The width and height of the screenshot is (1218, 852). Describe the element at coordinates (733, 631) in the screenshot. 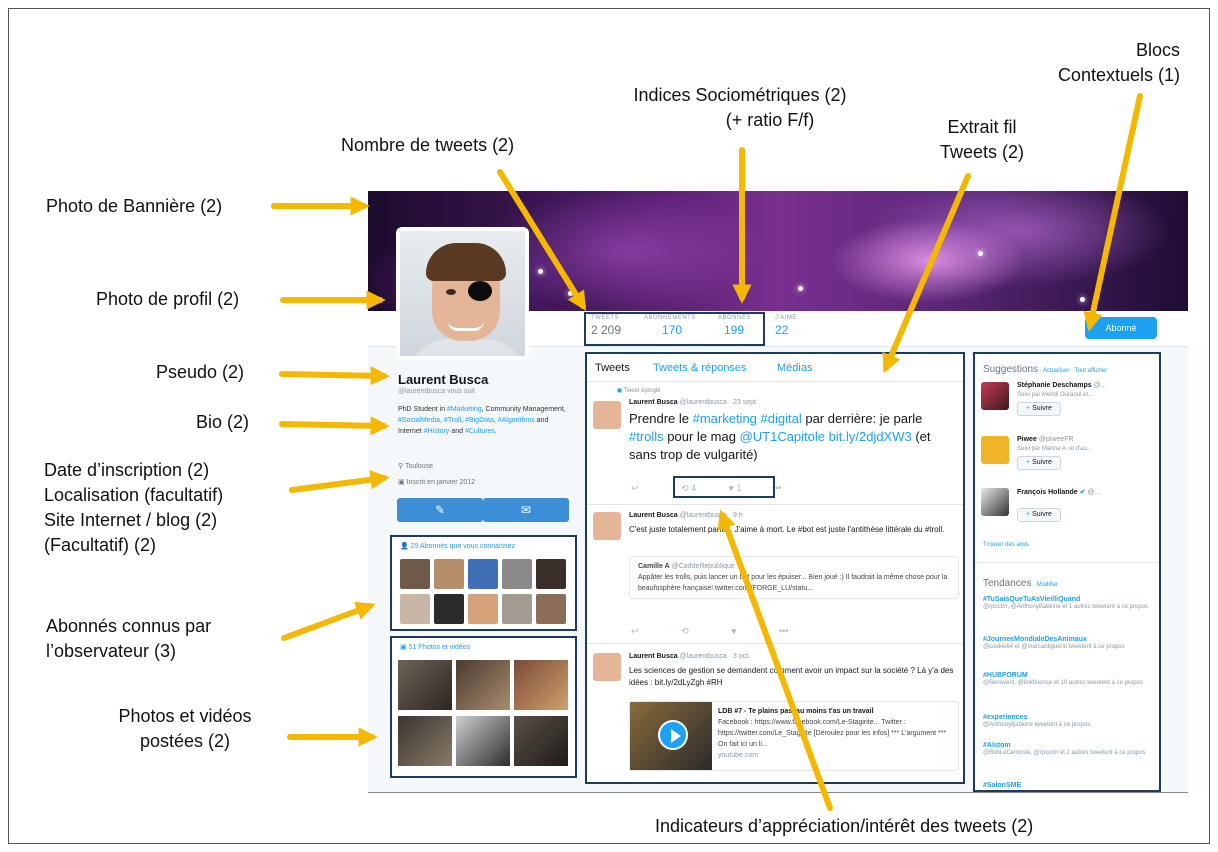

I see `like-icon: ♥` at that location.